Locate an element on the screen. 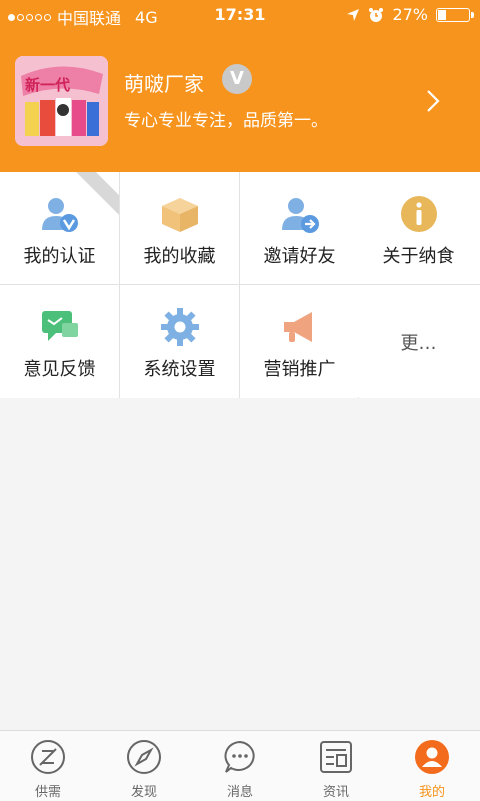 The width and height of the screenshot is (480, 801). menu-item-label: 我的收藏 is located at coordinates (179, 256).